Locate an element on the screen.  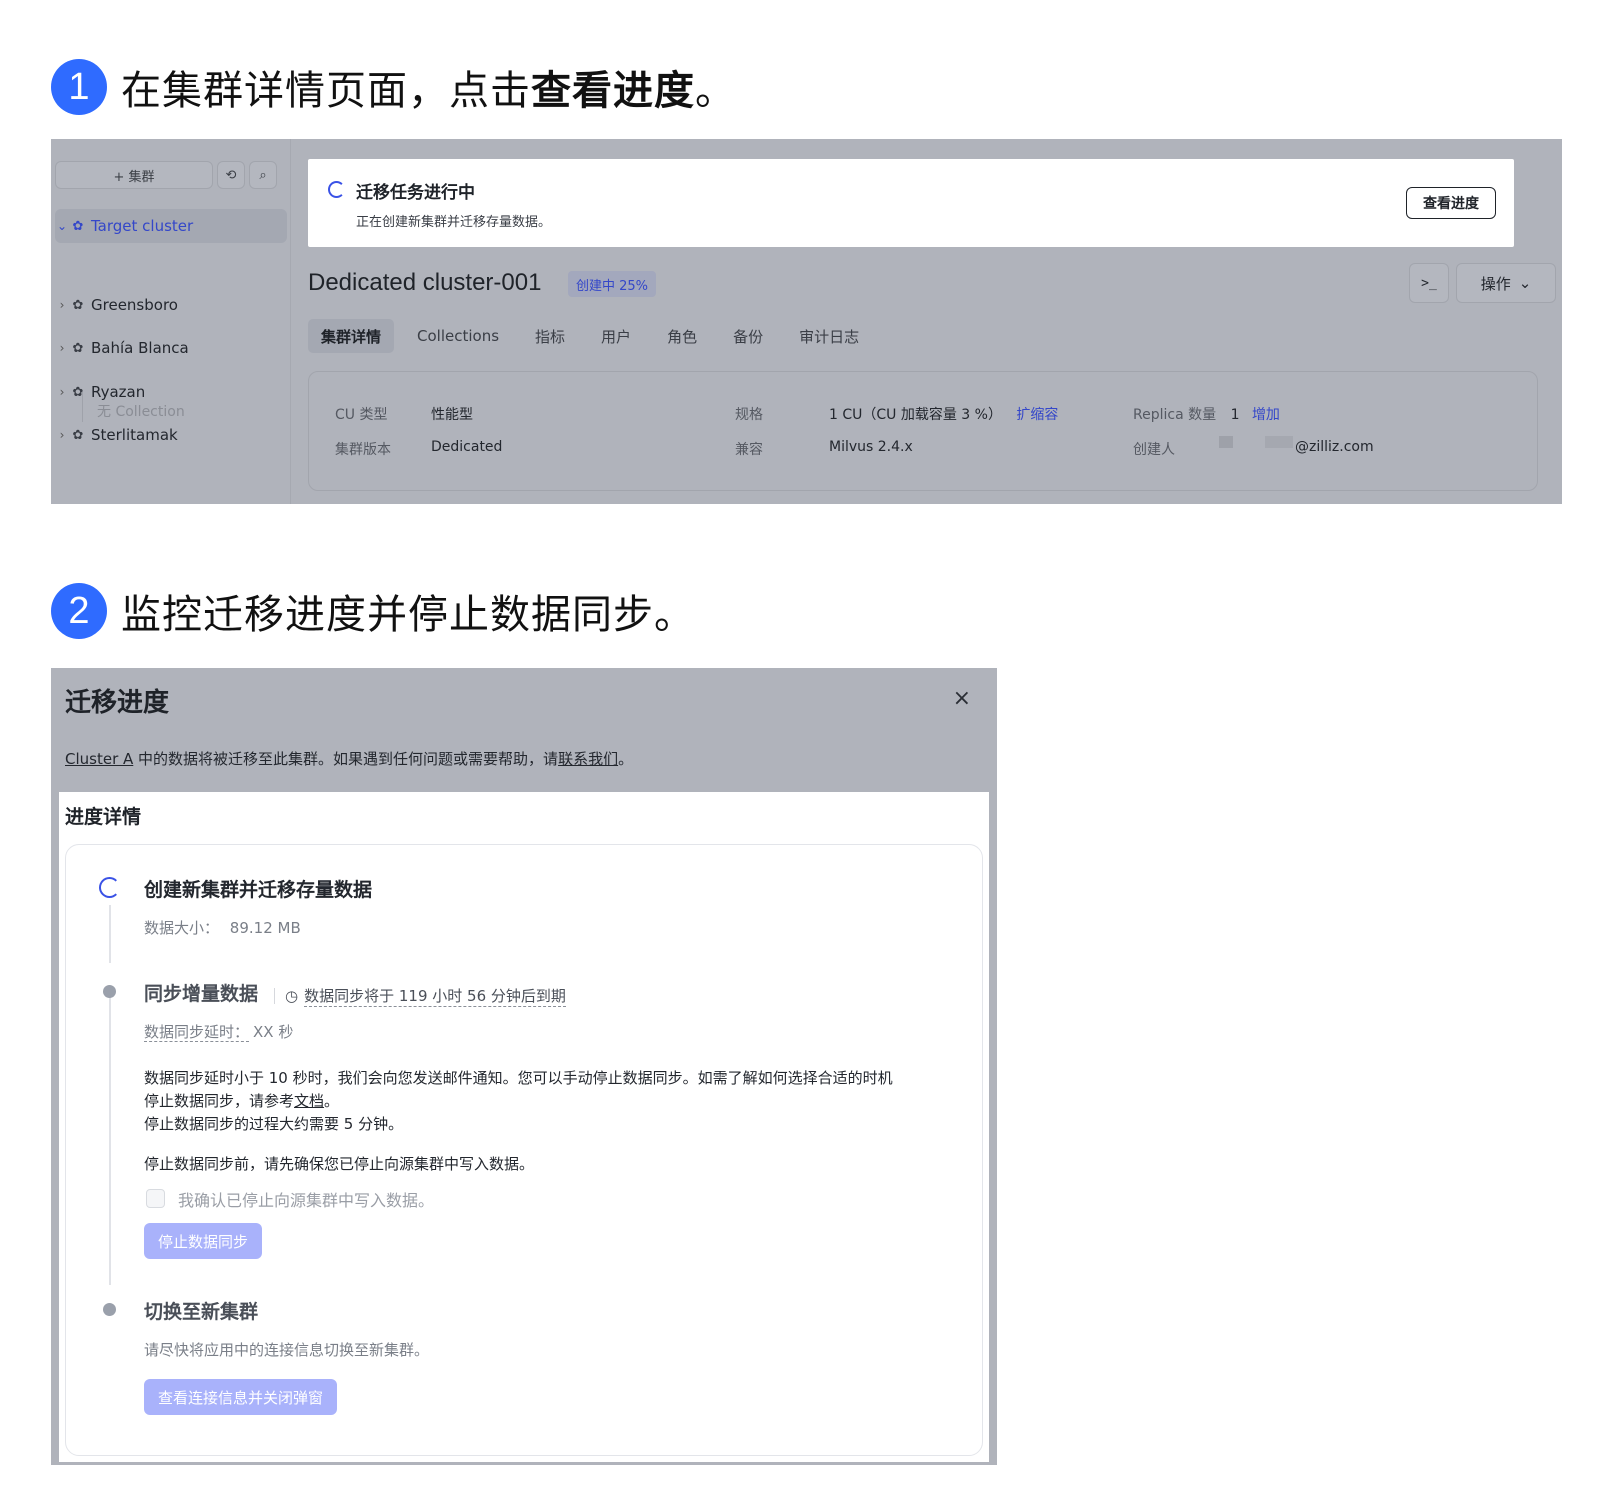
stop-sync-button: 停止数据同步 is located at coordinates (203, 1241).